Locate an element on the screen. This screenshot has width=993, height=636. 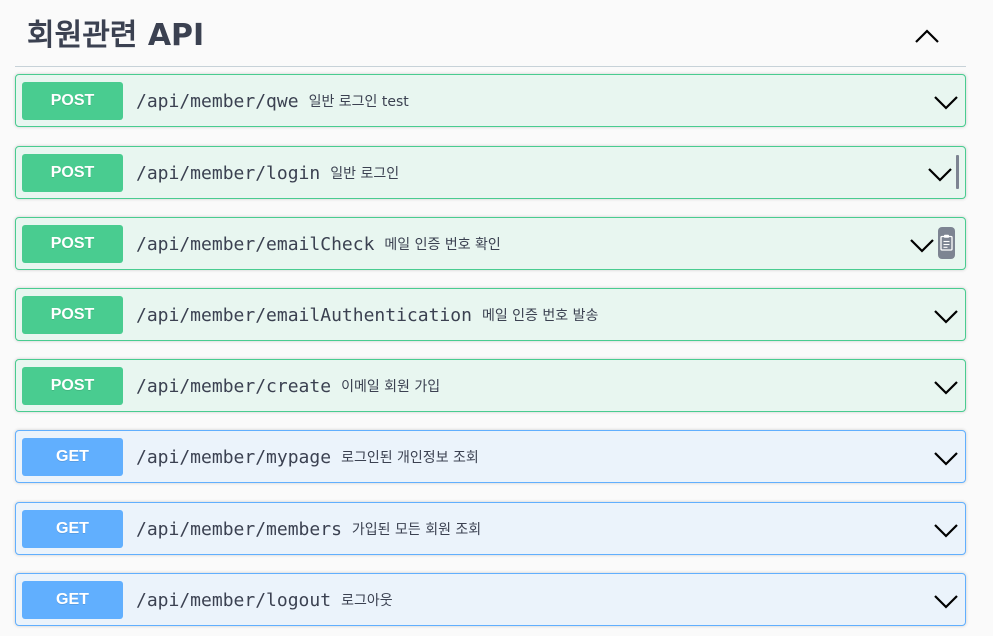
operation-path: /api/member/members is located at coordinates (239, 529).